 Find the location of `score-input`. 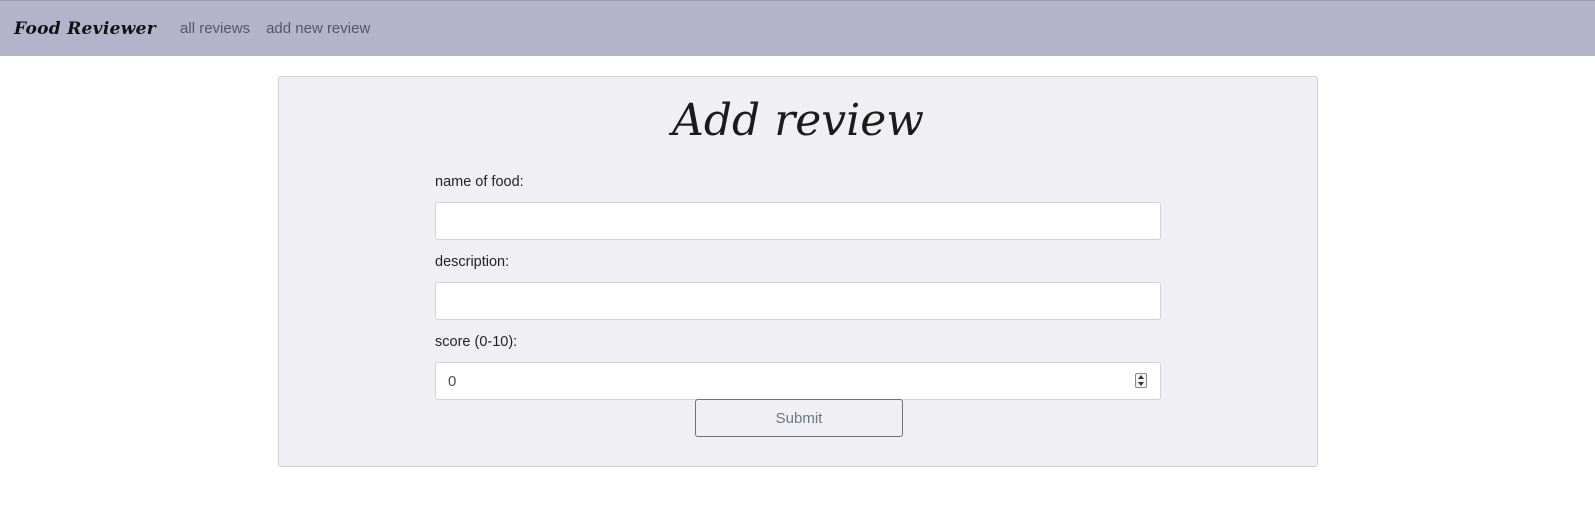

score-input is located at coordinates (798, 381).